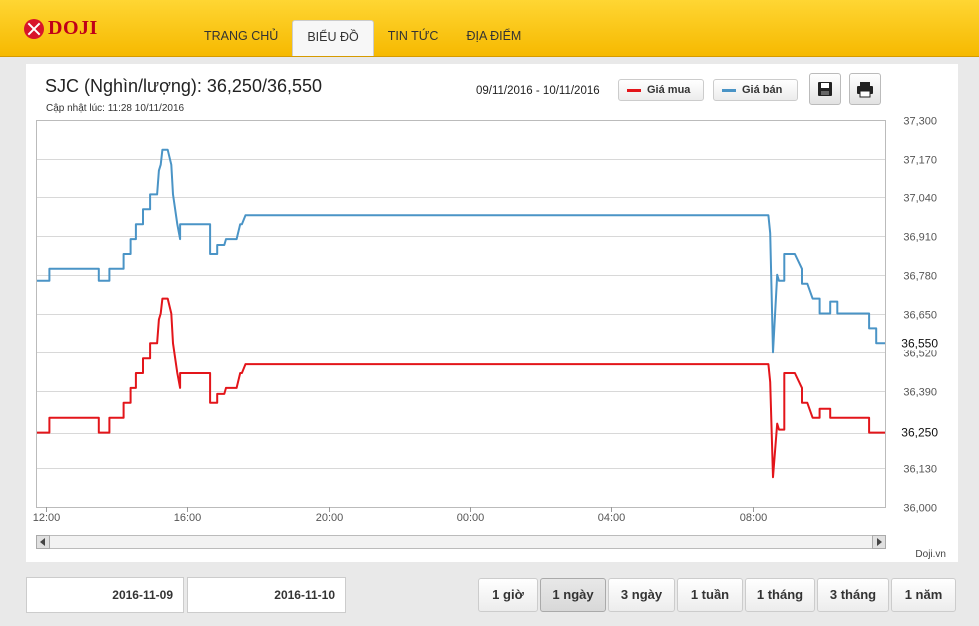  Describe the element at coordinates (920, 122) in the screenshot. I see `y-tick-label: 37,300` at that location.